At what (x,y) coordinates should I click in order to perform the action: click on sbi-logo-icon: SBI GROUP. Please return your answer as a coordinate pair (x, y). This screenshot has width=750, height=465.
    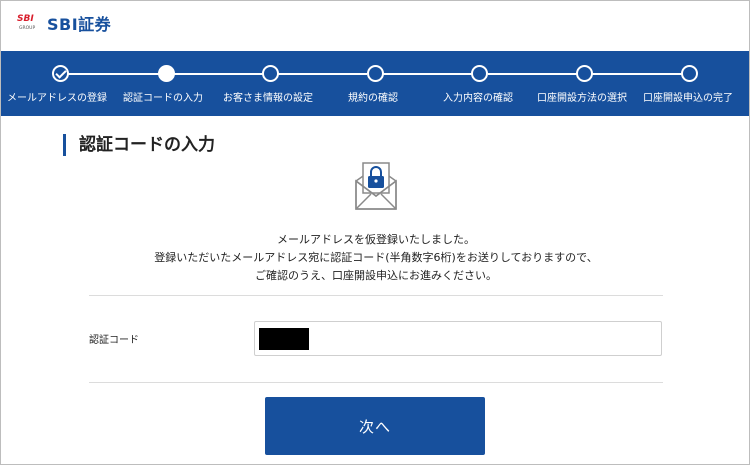
    Looking at the image, I should click on (26, 22).